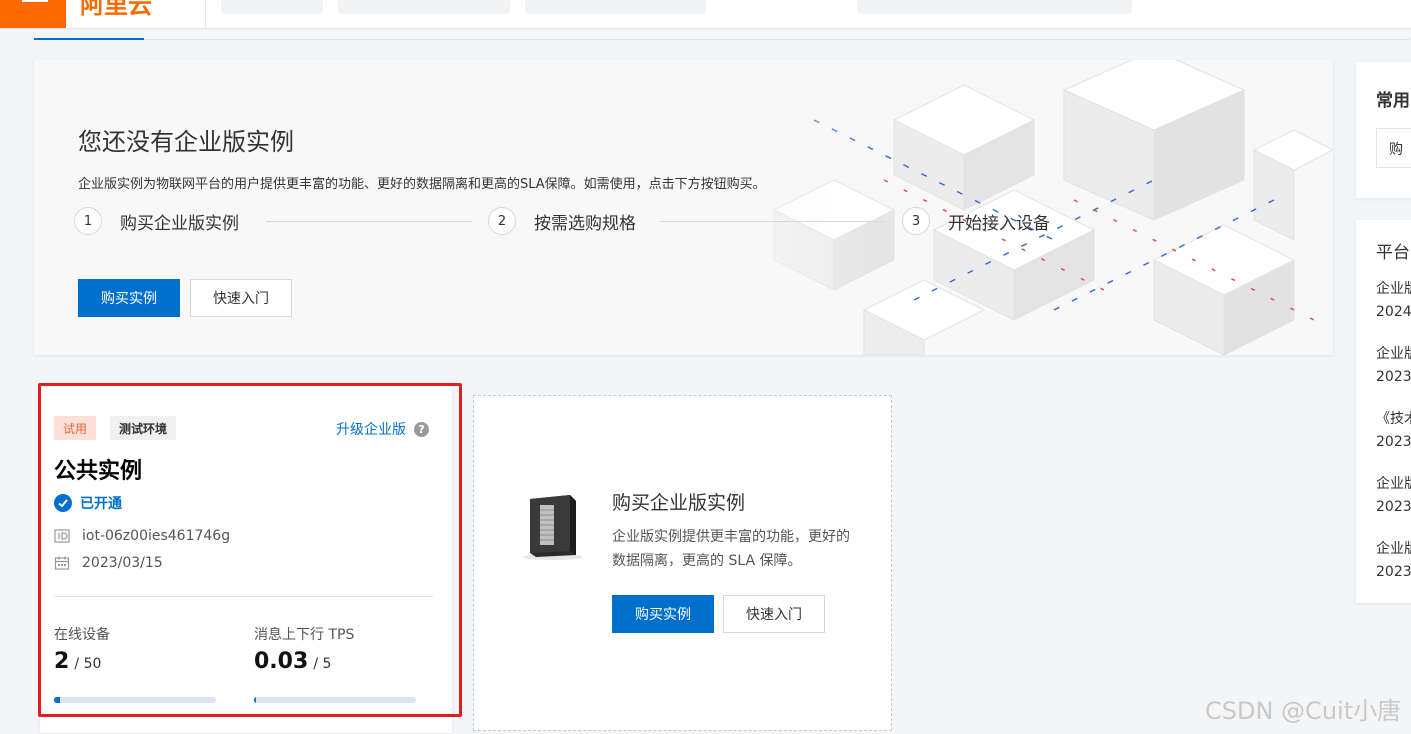 This screenshot has height=734, width=1411. I want to click on platform-news-title: 平台, so click(1393, 253).